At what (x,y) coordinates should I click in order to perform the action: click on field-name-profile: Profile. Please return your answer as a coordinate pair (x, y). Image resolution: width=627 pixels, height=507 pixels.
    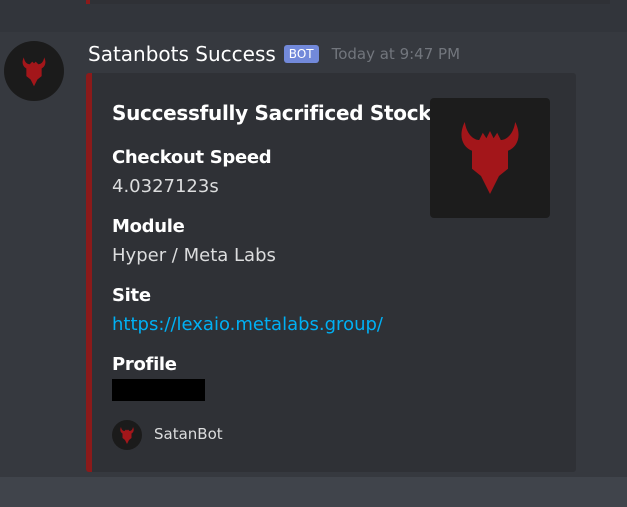
    Looking at the image, I should click on (144, 364).